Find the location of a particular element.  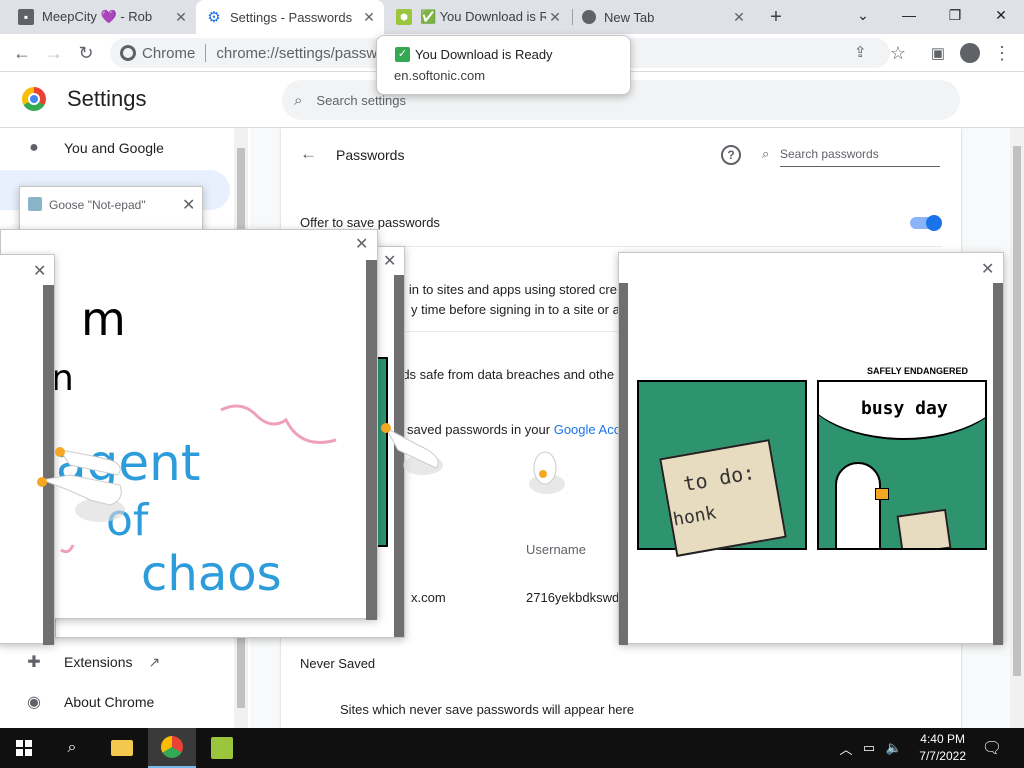

restore-button: ❐ is located at coordinates (955, 15).